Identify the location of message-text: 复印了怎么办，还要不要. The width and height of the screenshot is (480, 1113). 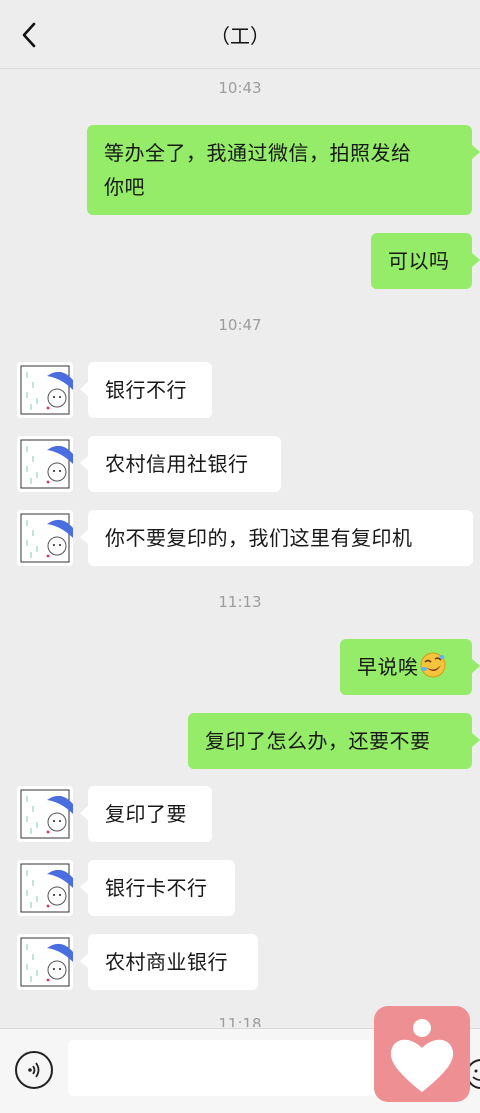
(318, 741).